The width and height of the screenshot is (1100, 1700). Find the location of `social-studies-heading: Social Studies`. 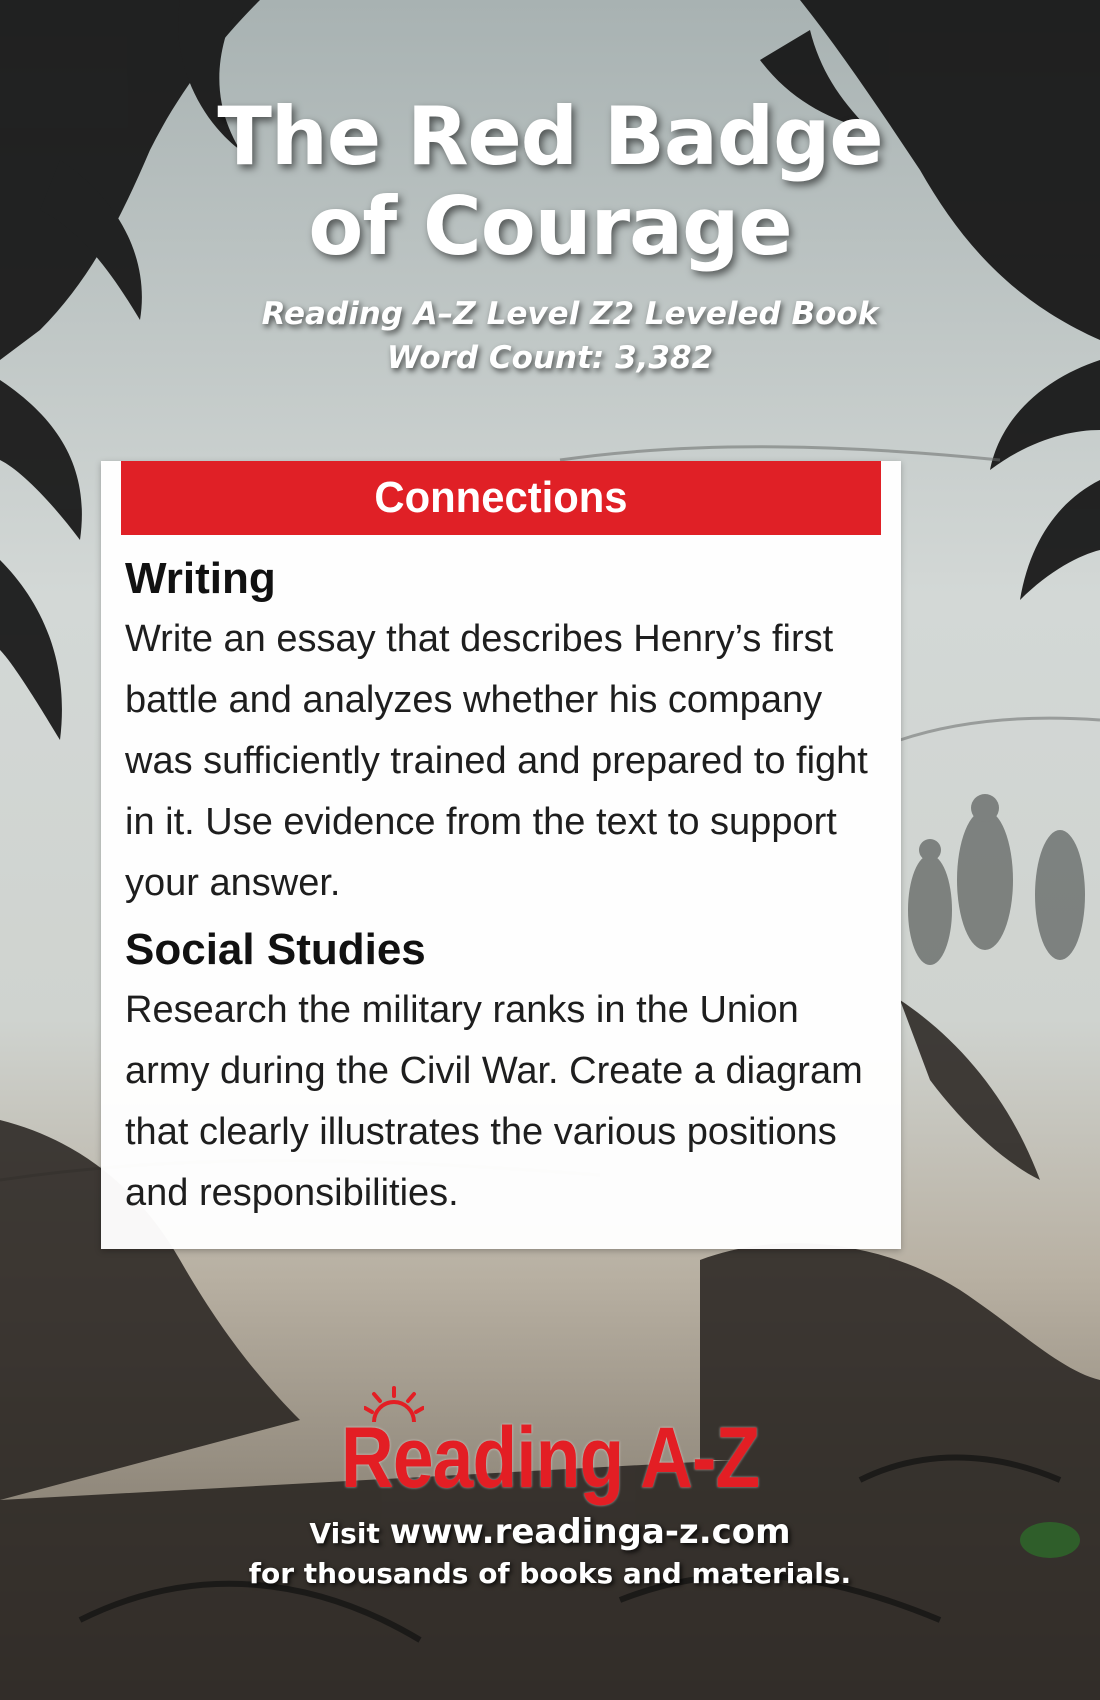

social-studies-heading: Social Studies is located at coordinates (275, 949).